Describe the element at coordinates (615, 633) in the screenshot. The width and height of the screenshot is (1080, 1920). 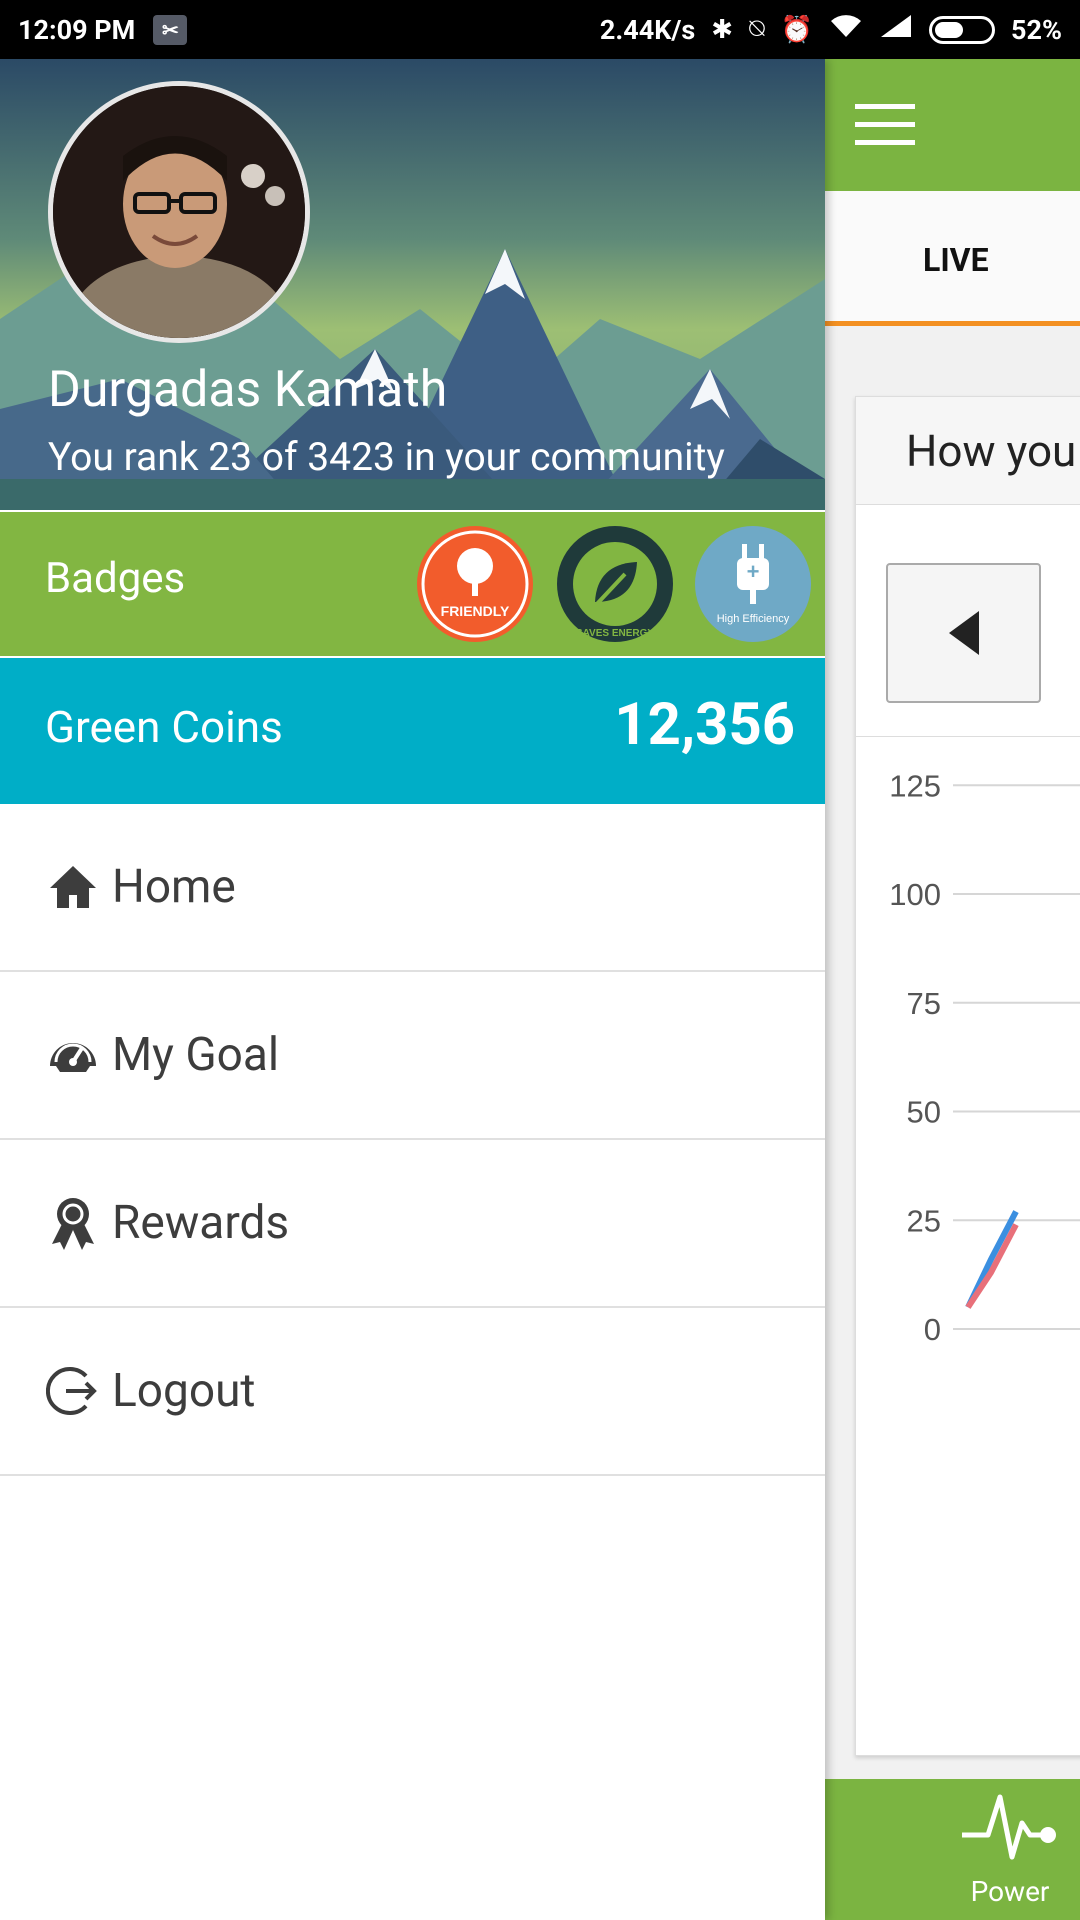
I see `badge-text-saves-energy: SAVES ENERGY` at that location.